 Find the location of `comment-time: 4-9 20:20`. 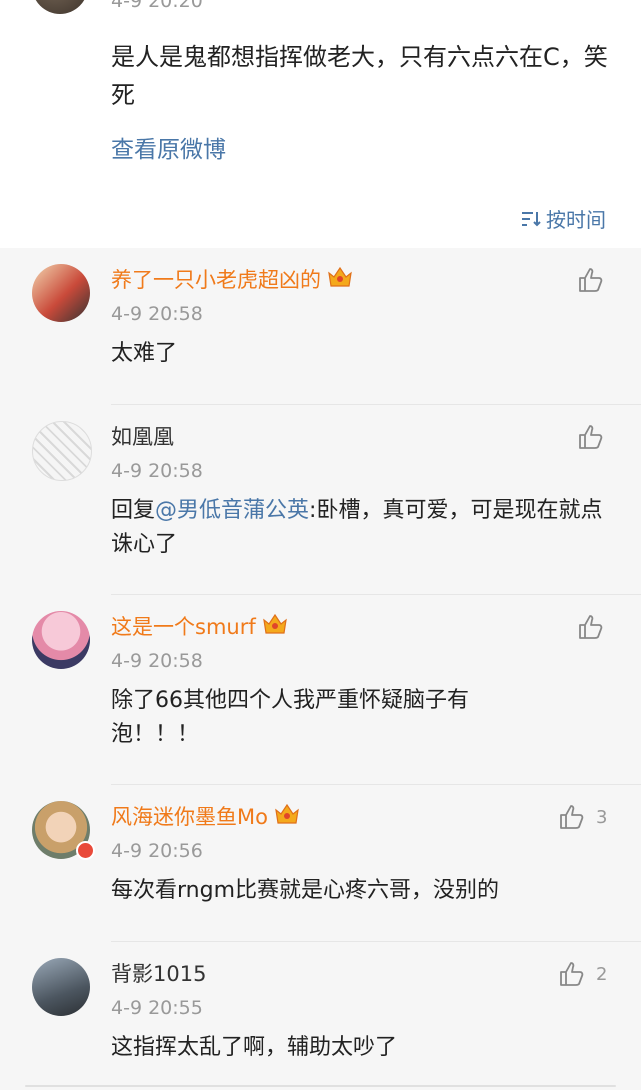

comment-time: 4-9 20:20 is located at coordinates (157, 6).